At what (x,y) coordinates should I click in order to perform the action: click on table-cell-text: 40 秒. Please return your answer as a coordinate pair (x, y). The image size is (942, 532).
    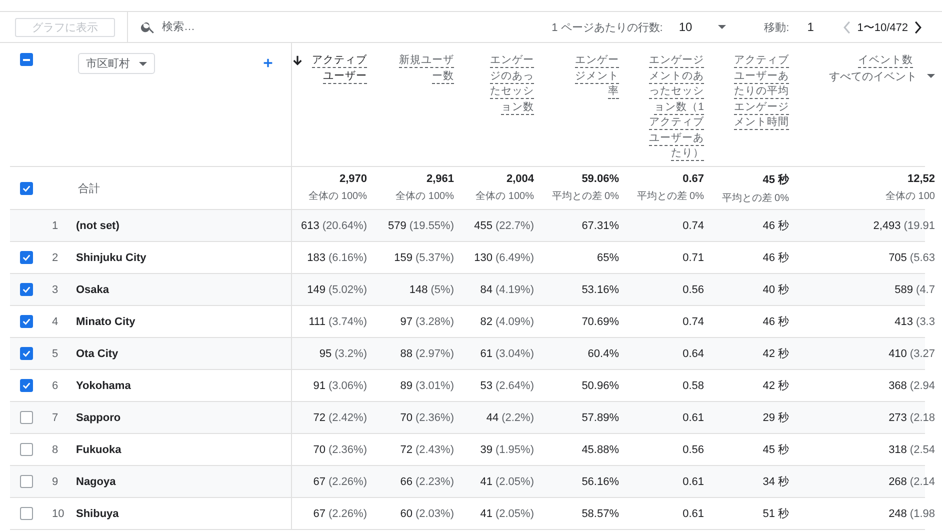
    Looking at the image, I should click on (775, 290).